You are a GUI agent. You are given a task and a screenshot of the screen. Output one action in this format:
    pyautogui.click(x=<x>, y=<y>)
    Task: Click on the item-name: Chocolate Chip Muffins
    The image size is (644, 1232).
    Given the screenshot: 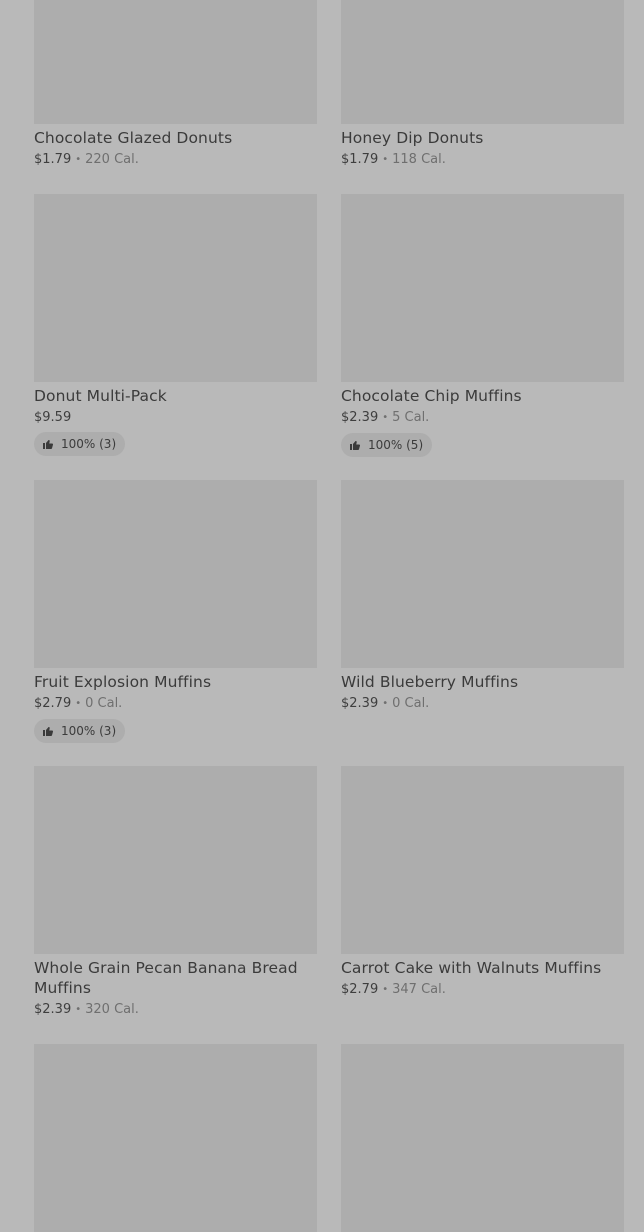 What is the action you would take?
    pyautogui.click(x=482, y=396)
    